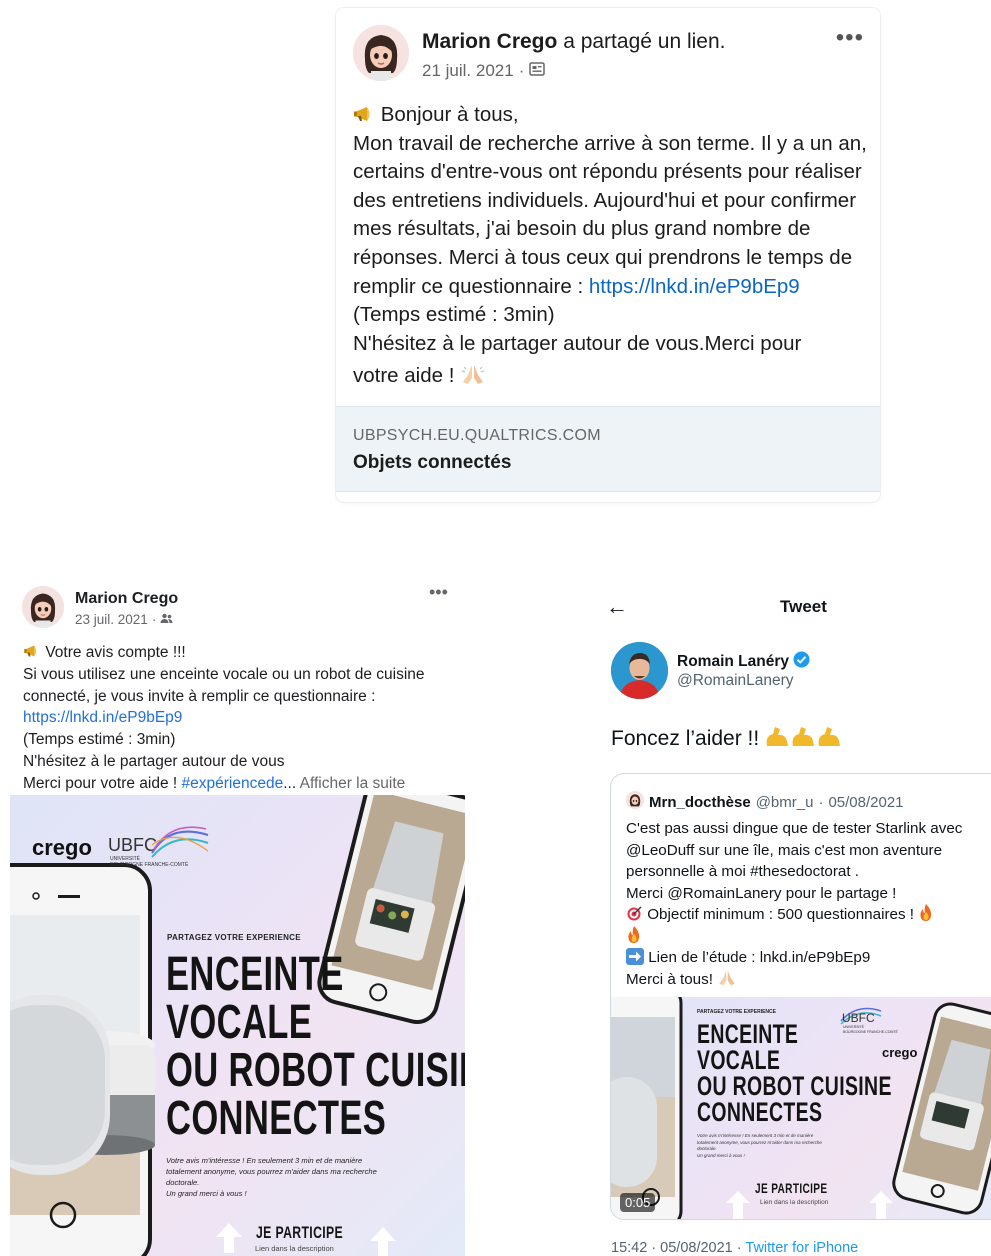 Image resolution: width=991 pixels, height=1256 pixels. I want to click on body-line-4: N'hésitez à le partager autour de vous, so click(154, 761).